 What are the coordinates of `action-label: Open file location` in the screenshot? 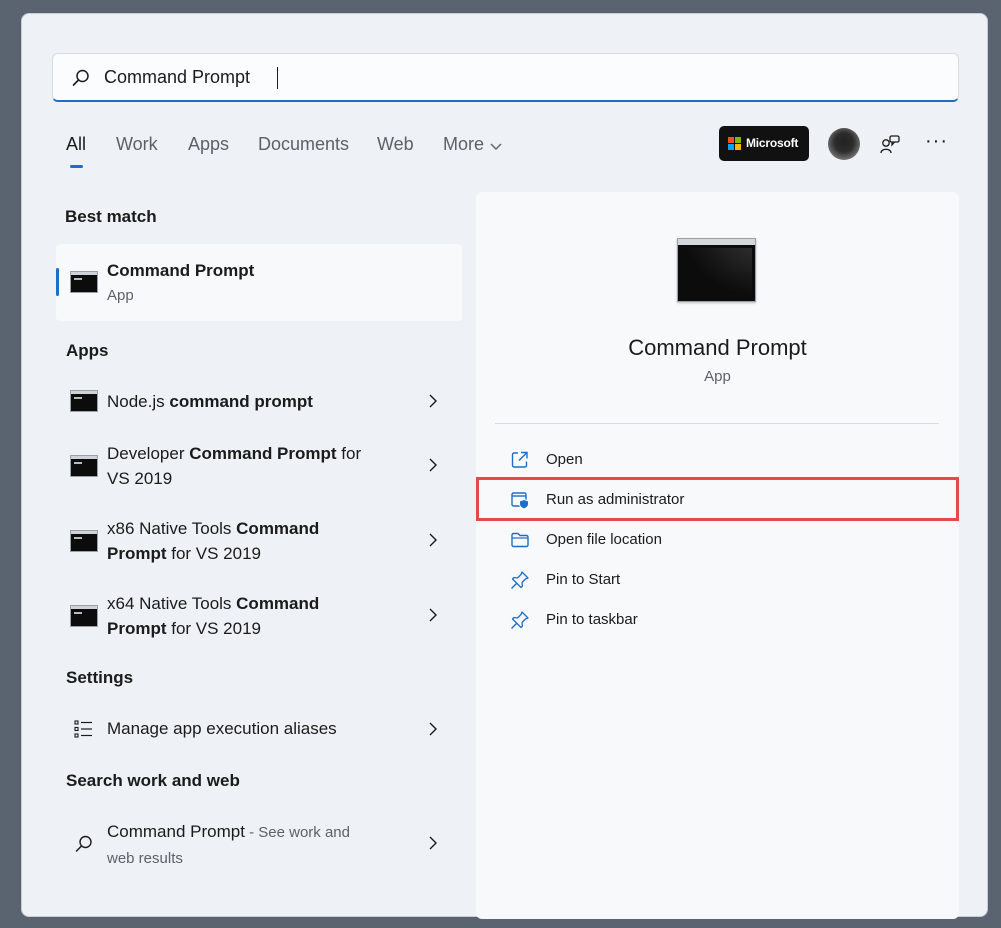 It's located at (604, 539).